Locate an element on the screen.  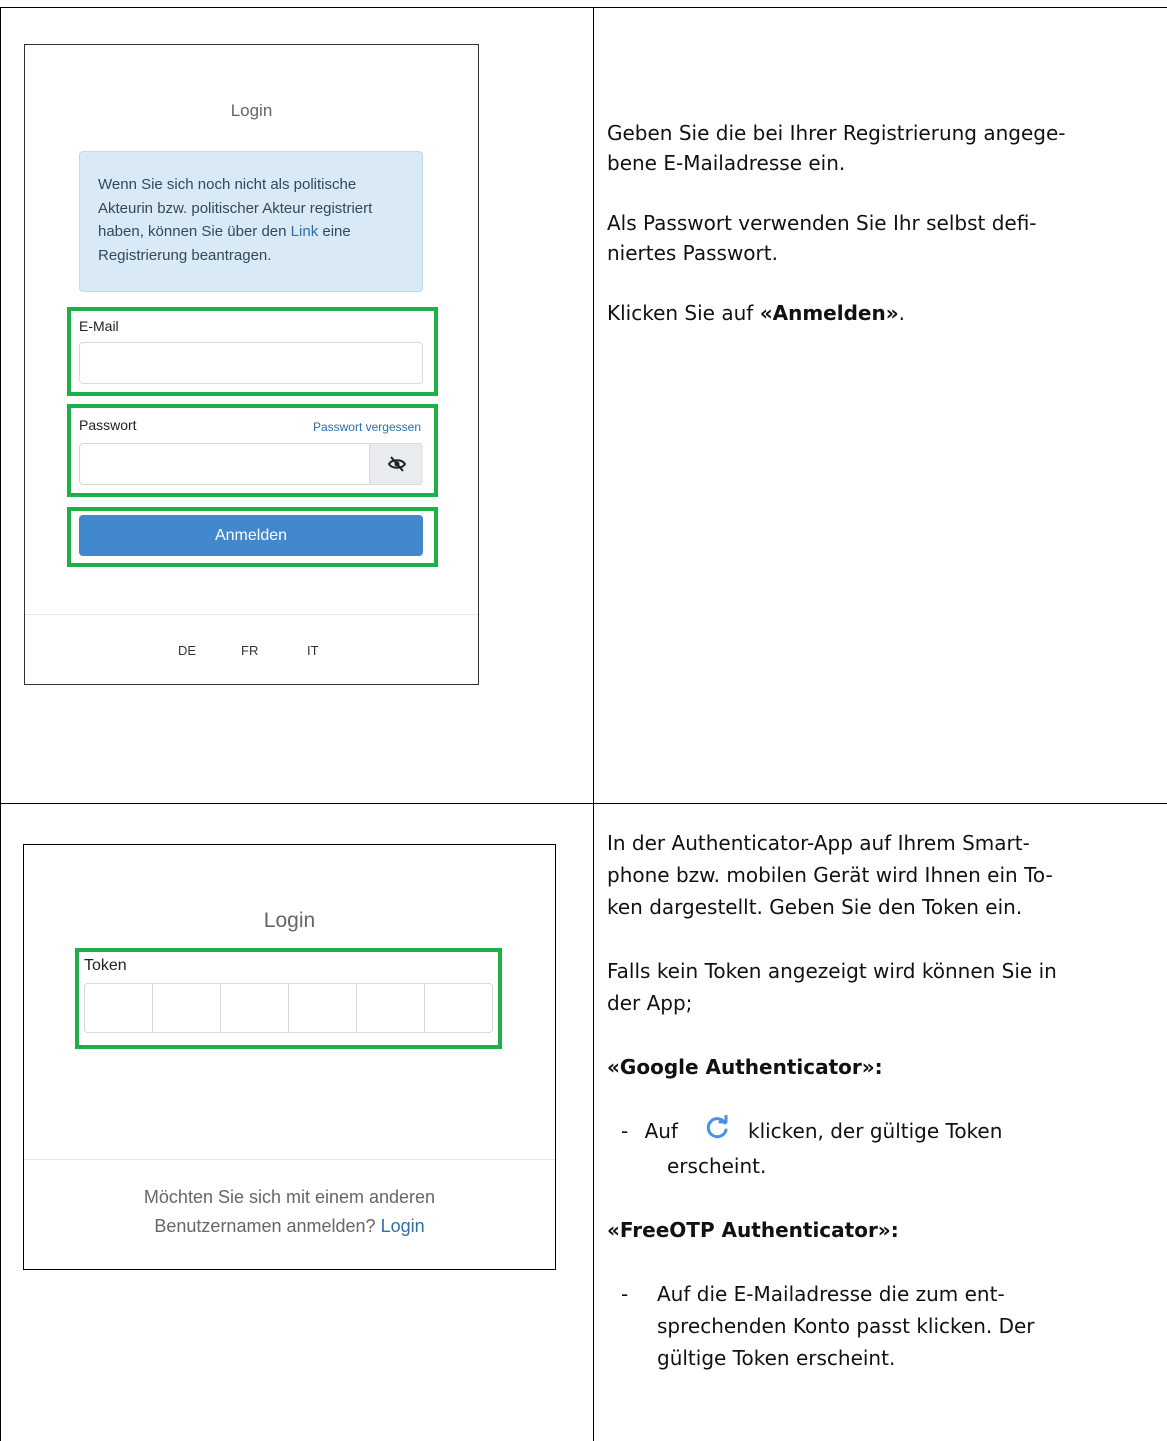
google-heading: «Google Authenticator»: is located at coordinates (832, 1067).